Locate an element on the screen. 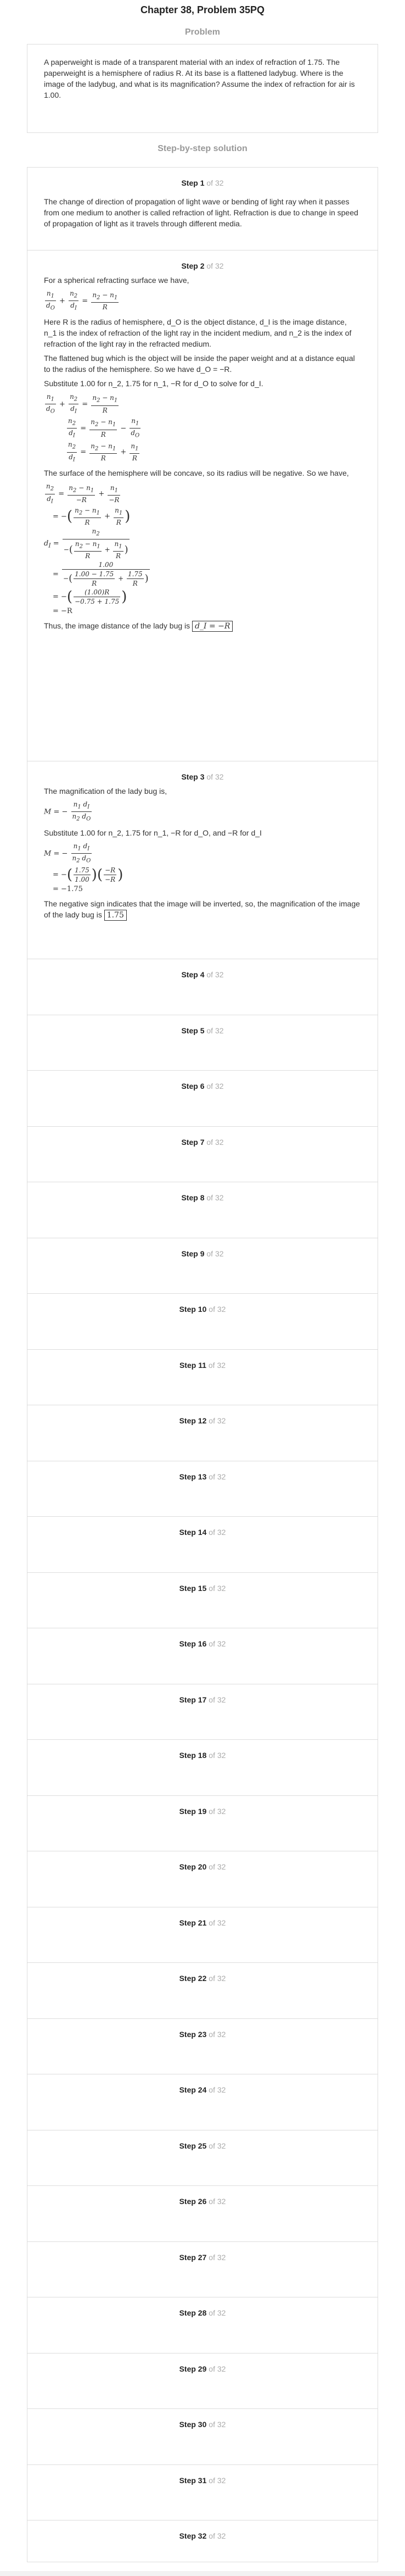 This screenshot has height=2576, width=405. step-label: Step 32 is located at coordinates (193, 2536).